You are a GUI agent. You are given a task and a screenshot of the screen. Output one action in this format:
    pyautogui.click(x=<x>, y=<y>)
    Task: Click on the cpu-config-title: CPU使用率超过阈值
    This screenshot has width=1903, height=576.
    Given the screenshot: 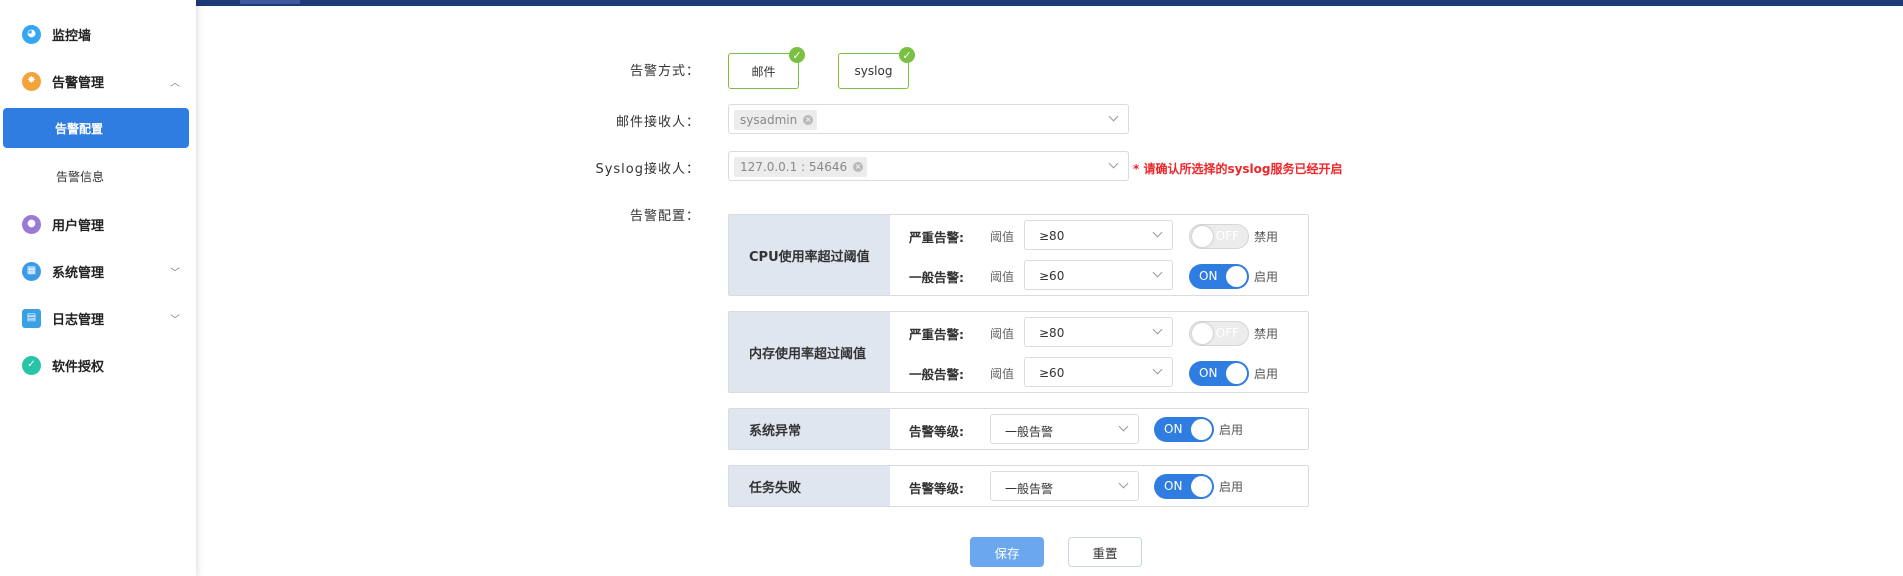 What is the action you would take?
    pyautogui.click(x=809, y=255)
    